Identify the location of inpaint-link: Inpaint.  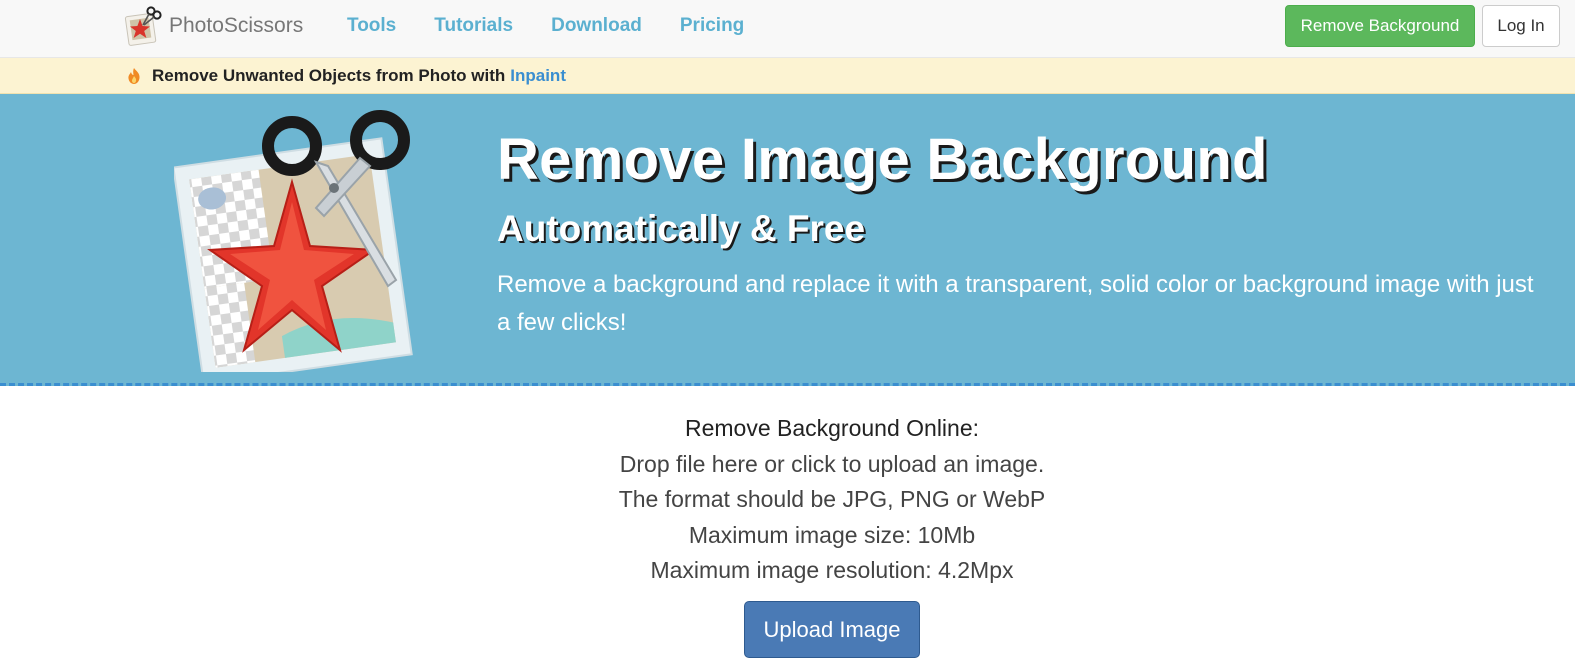
(538, 76).